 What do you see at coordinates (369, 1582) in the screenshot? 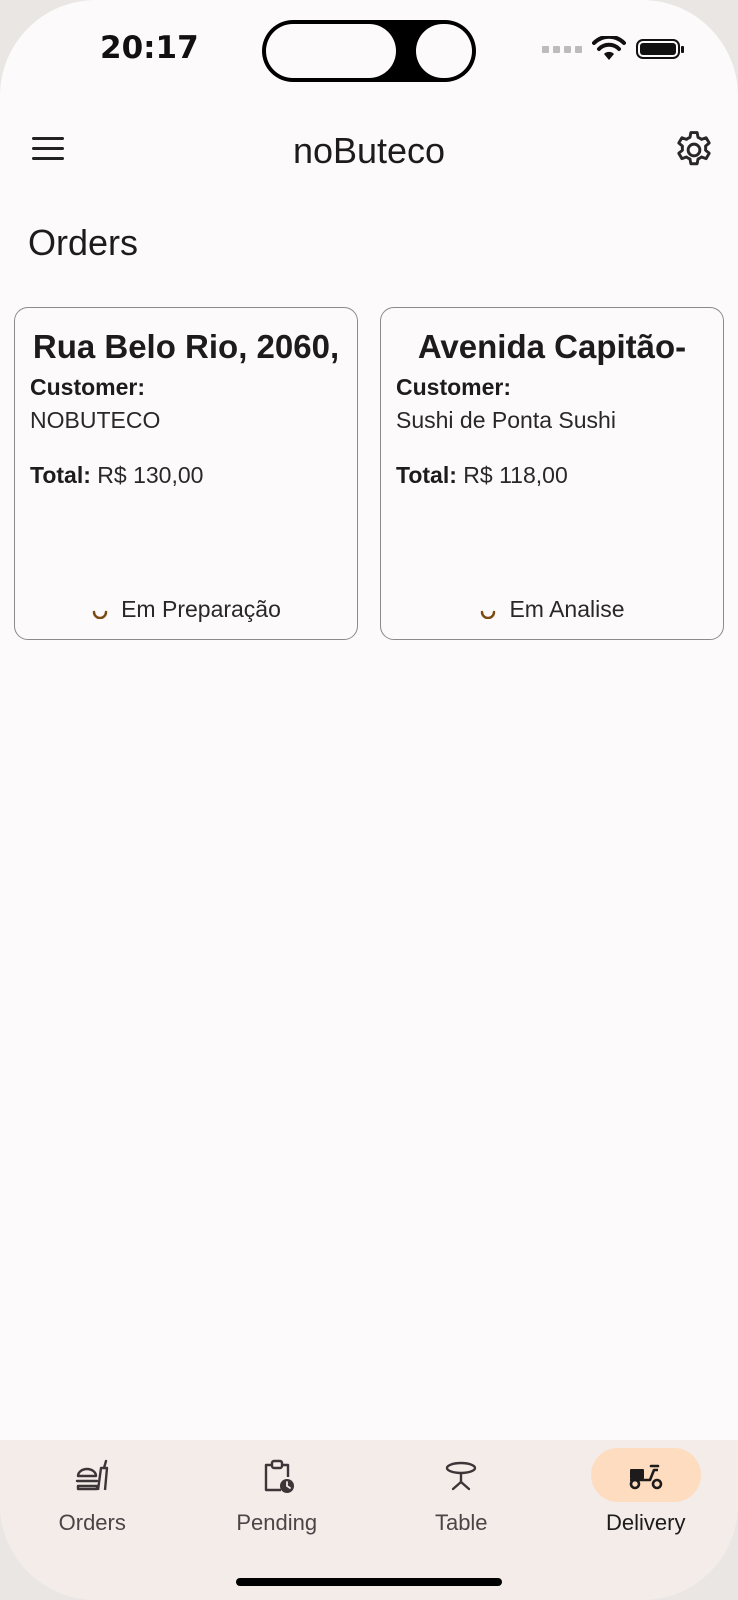
I see `home-indicator` at bounding box center [369, 1582].